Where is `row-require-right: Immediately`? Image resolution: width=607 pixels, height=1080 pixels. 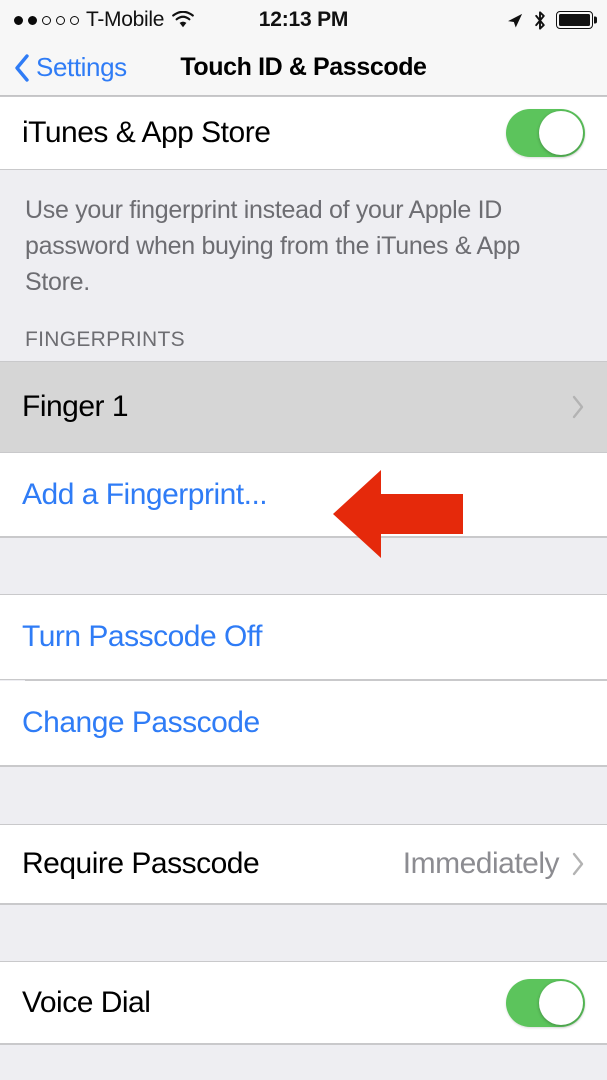
row-require-right: Immediately is located at coordinates (494, 864).